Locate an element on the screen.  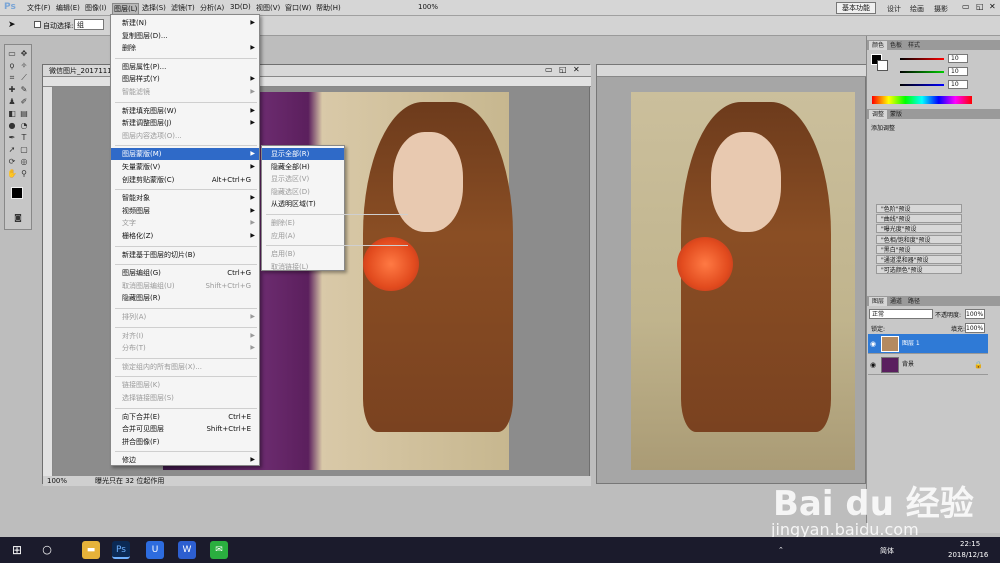
adjust-preset-6: "可选颜色"预设 is located at coordinates (919, 270).